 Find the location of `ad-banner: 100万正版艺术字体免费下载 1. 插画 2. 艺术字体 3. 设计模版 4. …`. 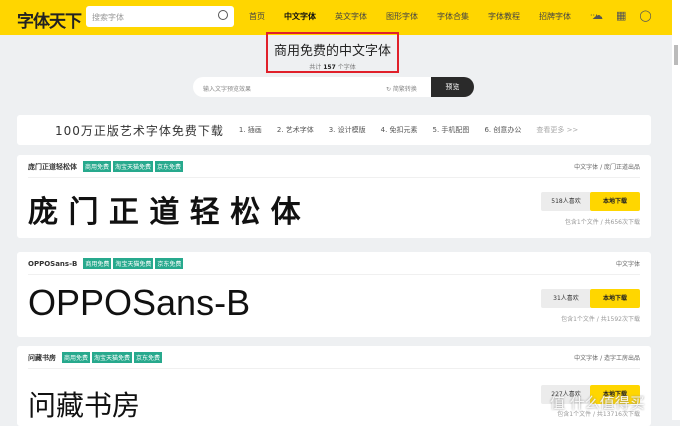

ad-banner: 100万正版艺术字体免费下载 1. 插画 2. 艺术字体 3. 设计模版 4. … is located at coordinates (334, 130).